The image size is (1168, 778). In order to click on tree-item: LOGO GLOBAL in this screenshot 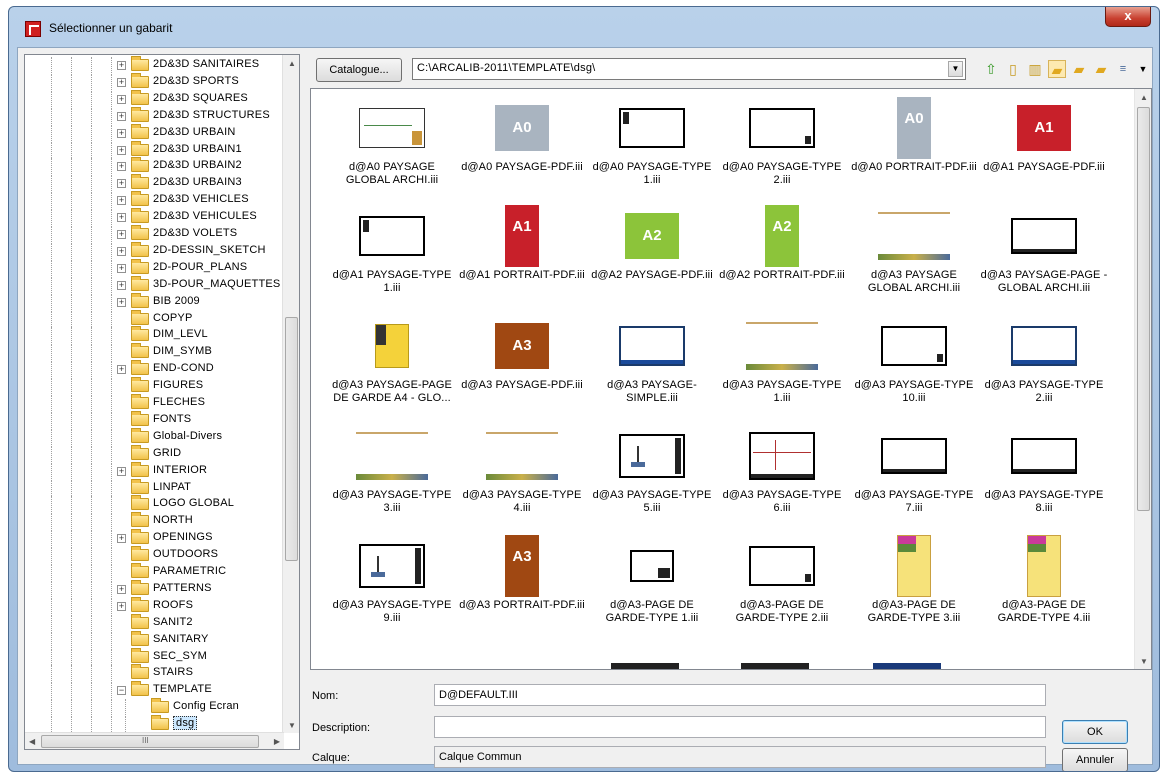, I will do `click(154, 504)`.